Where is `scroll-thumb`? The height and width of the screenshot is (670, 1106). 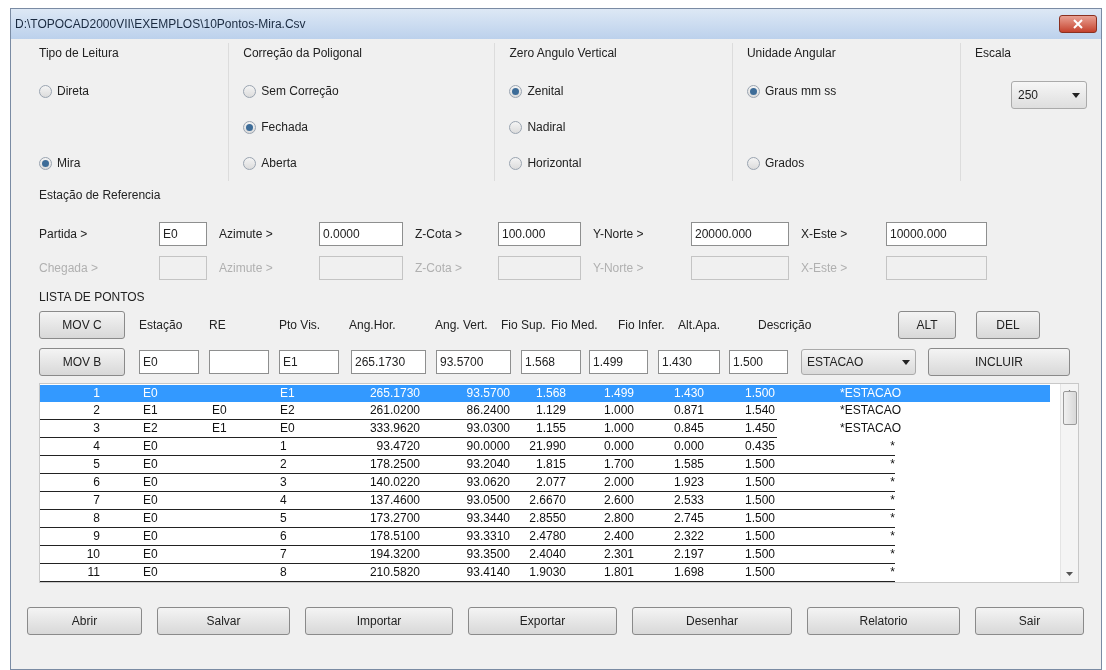
scroll-thumb is located at coordinates (1069, 408).